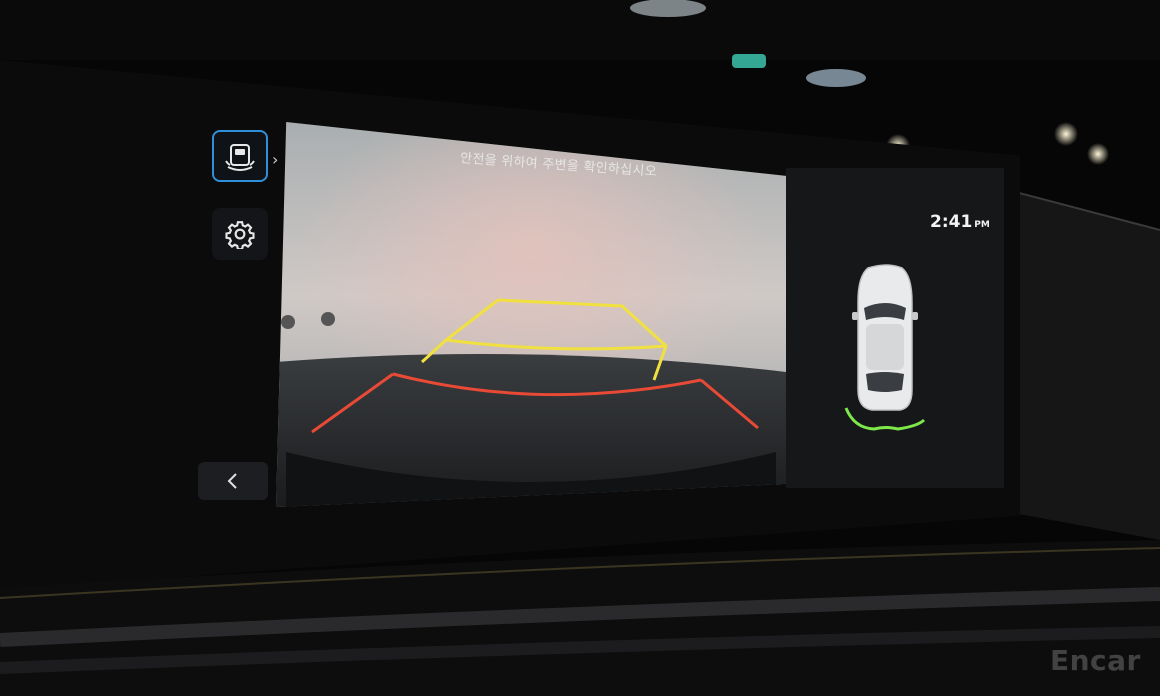 This screenshot has height=696, width=1160. I want to click on chevron-left-icon, so click(232, 481).